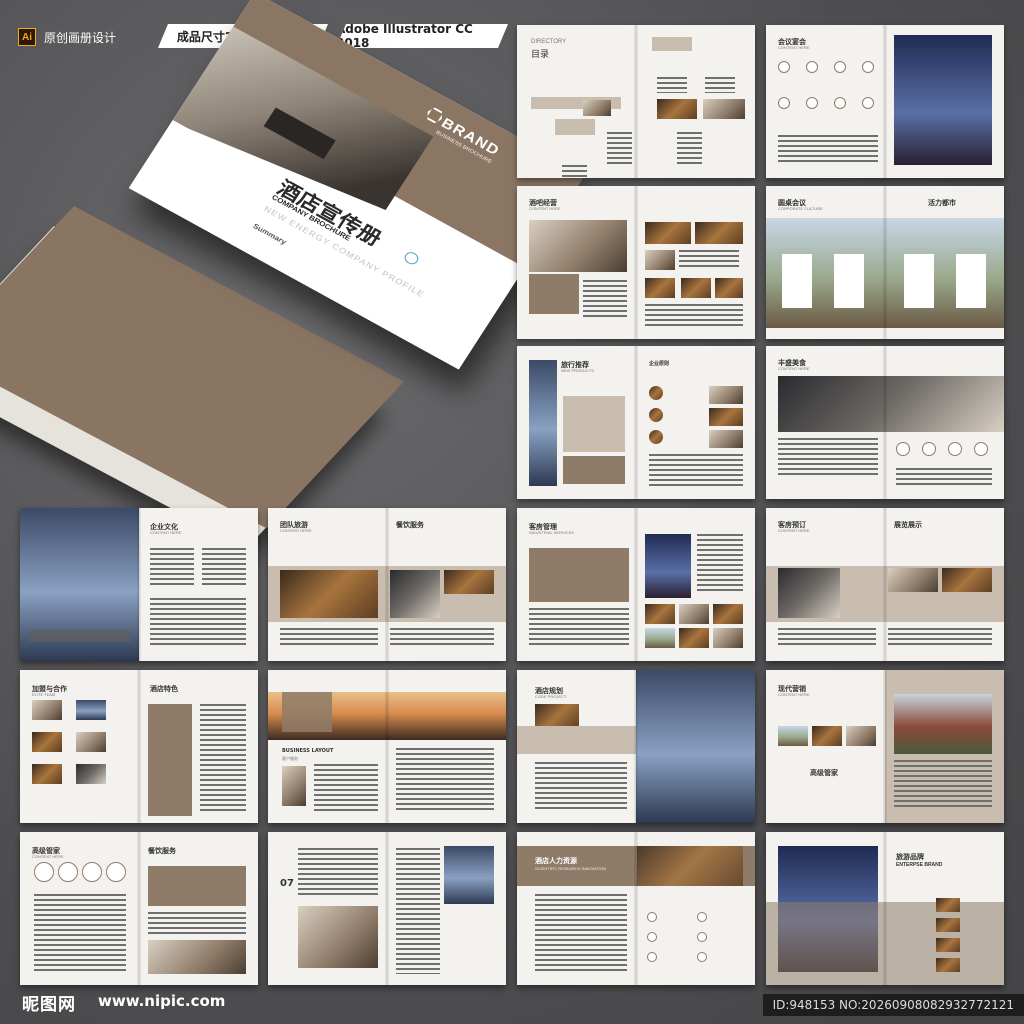  Describe the element at coordinates (387, 908) in the screenshot. I see `spread-07: 07` at that location.